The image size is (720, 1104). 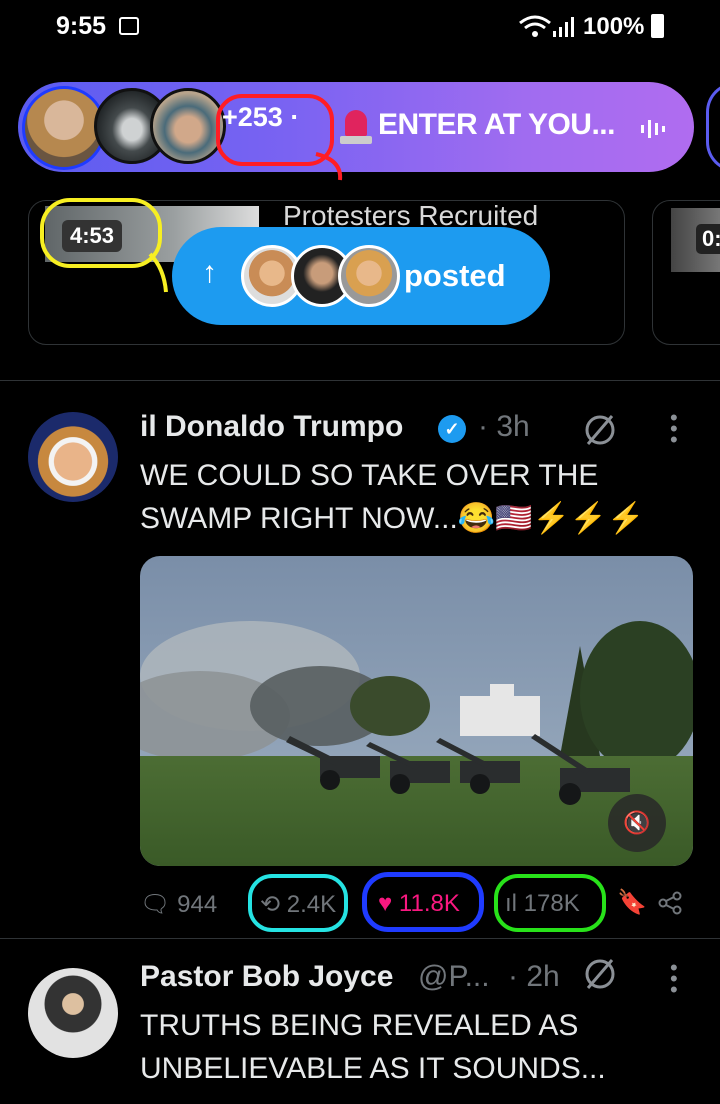 What do you see at coordinates (452, 429) in the screenshot?
I see `verified-badge-icon: ✓` at bounding box center [452, 429].